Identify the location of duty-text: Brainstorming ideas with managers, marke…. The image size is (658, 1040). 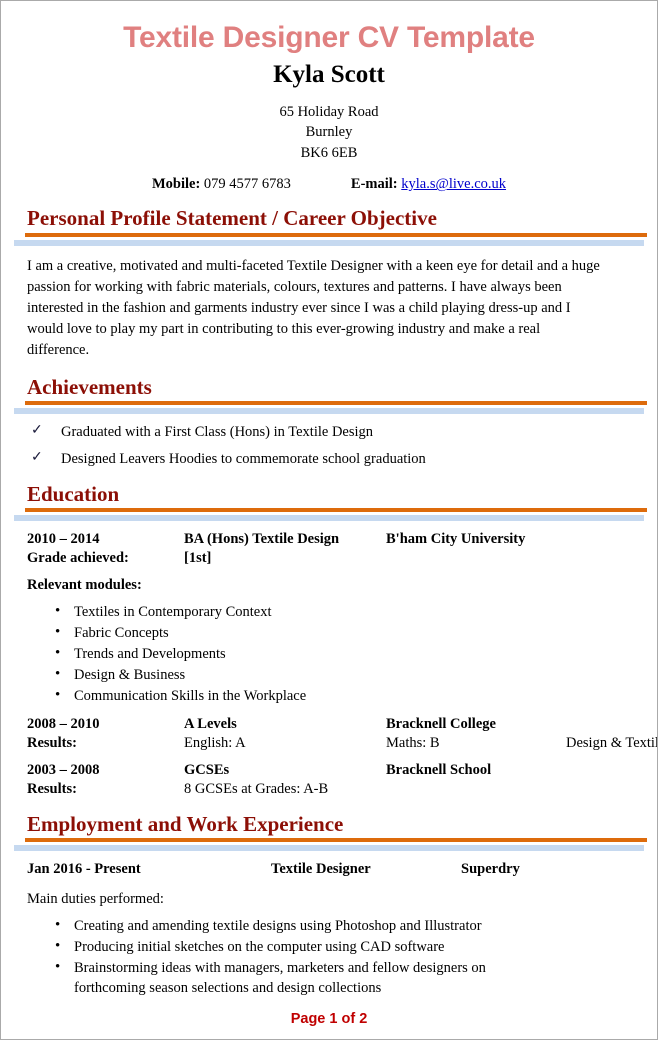
(280, 977).